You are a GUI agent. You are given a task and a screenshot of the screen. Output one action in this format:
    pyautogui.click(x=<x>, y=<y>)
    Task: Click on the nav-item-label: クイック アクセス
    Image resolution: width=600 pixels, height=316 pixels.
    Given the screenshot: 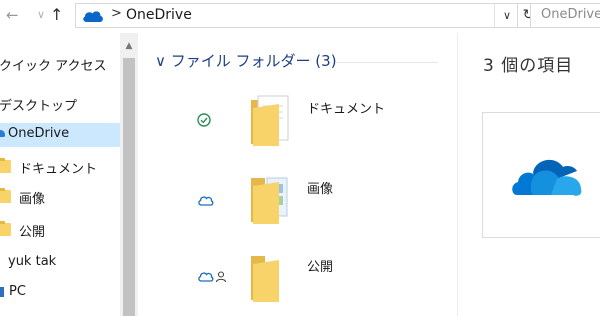 What is the action you would take?
    pyautogui.click(x=53, y=66)
    